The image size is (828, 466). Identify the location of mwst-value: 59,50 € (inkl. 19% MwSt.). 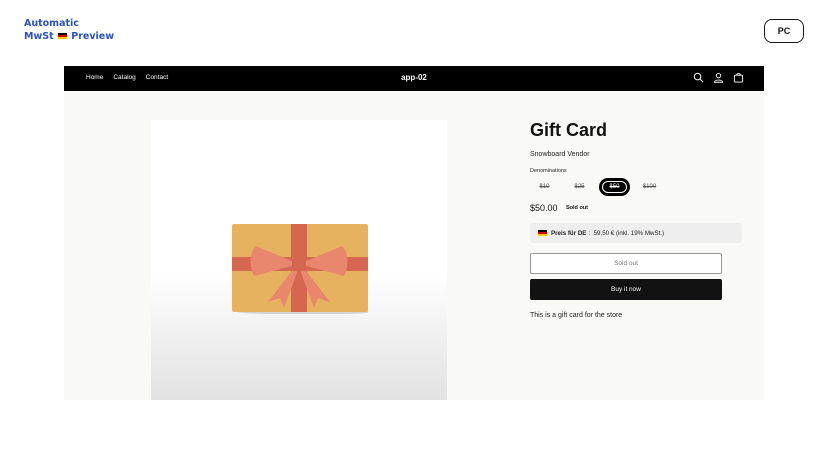
(629, 233).